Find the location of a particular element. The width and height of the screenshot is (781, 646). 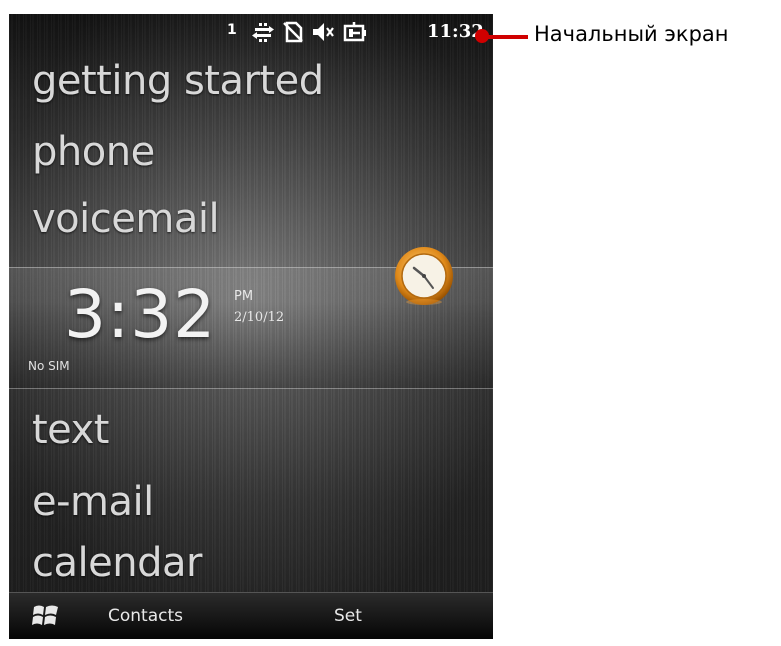

battery-plug-icon is located at coordinates (354, 32).